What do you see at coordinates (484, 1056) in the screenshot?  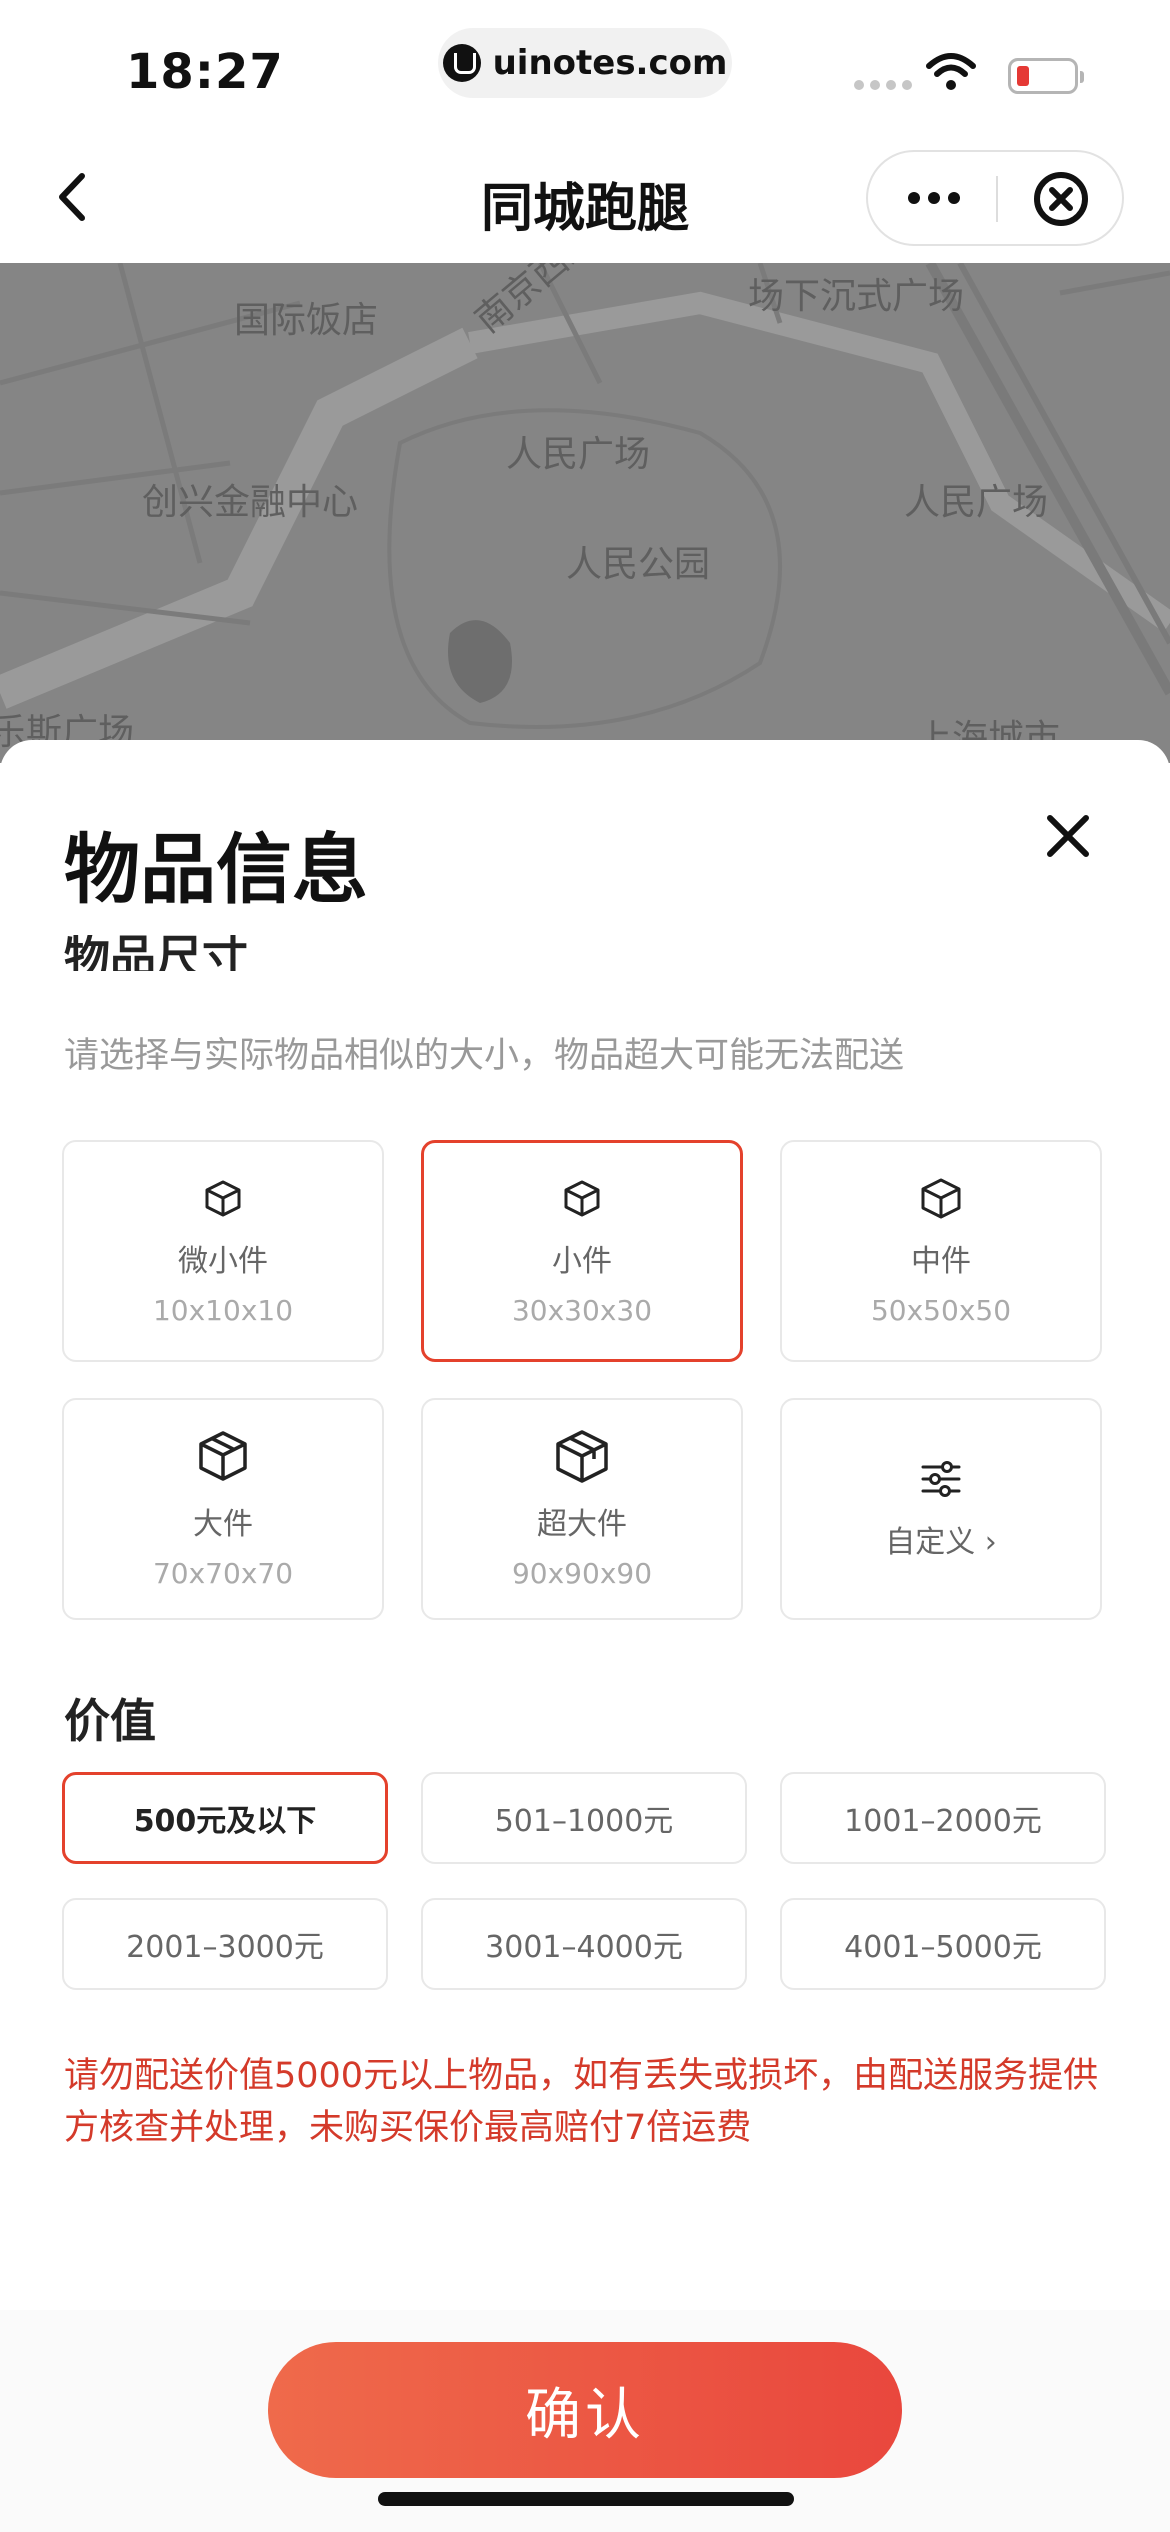 I see `size-hint: 请选择与实际物品相似的大小，物品超大可能无法配送` at bounding box center [484, 1056].